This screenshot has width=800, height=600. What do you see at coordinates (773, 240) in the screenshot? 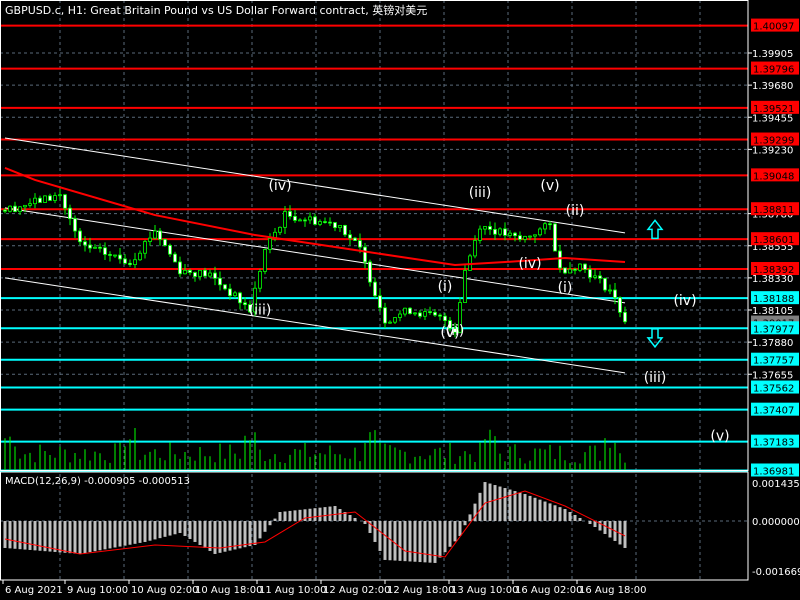
I see `resistance-level-label: 1.38601` at bounding box center [773, 240].